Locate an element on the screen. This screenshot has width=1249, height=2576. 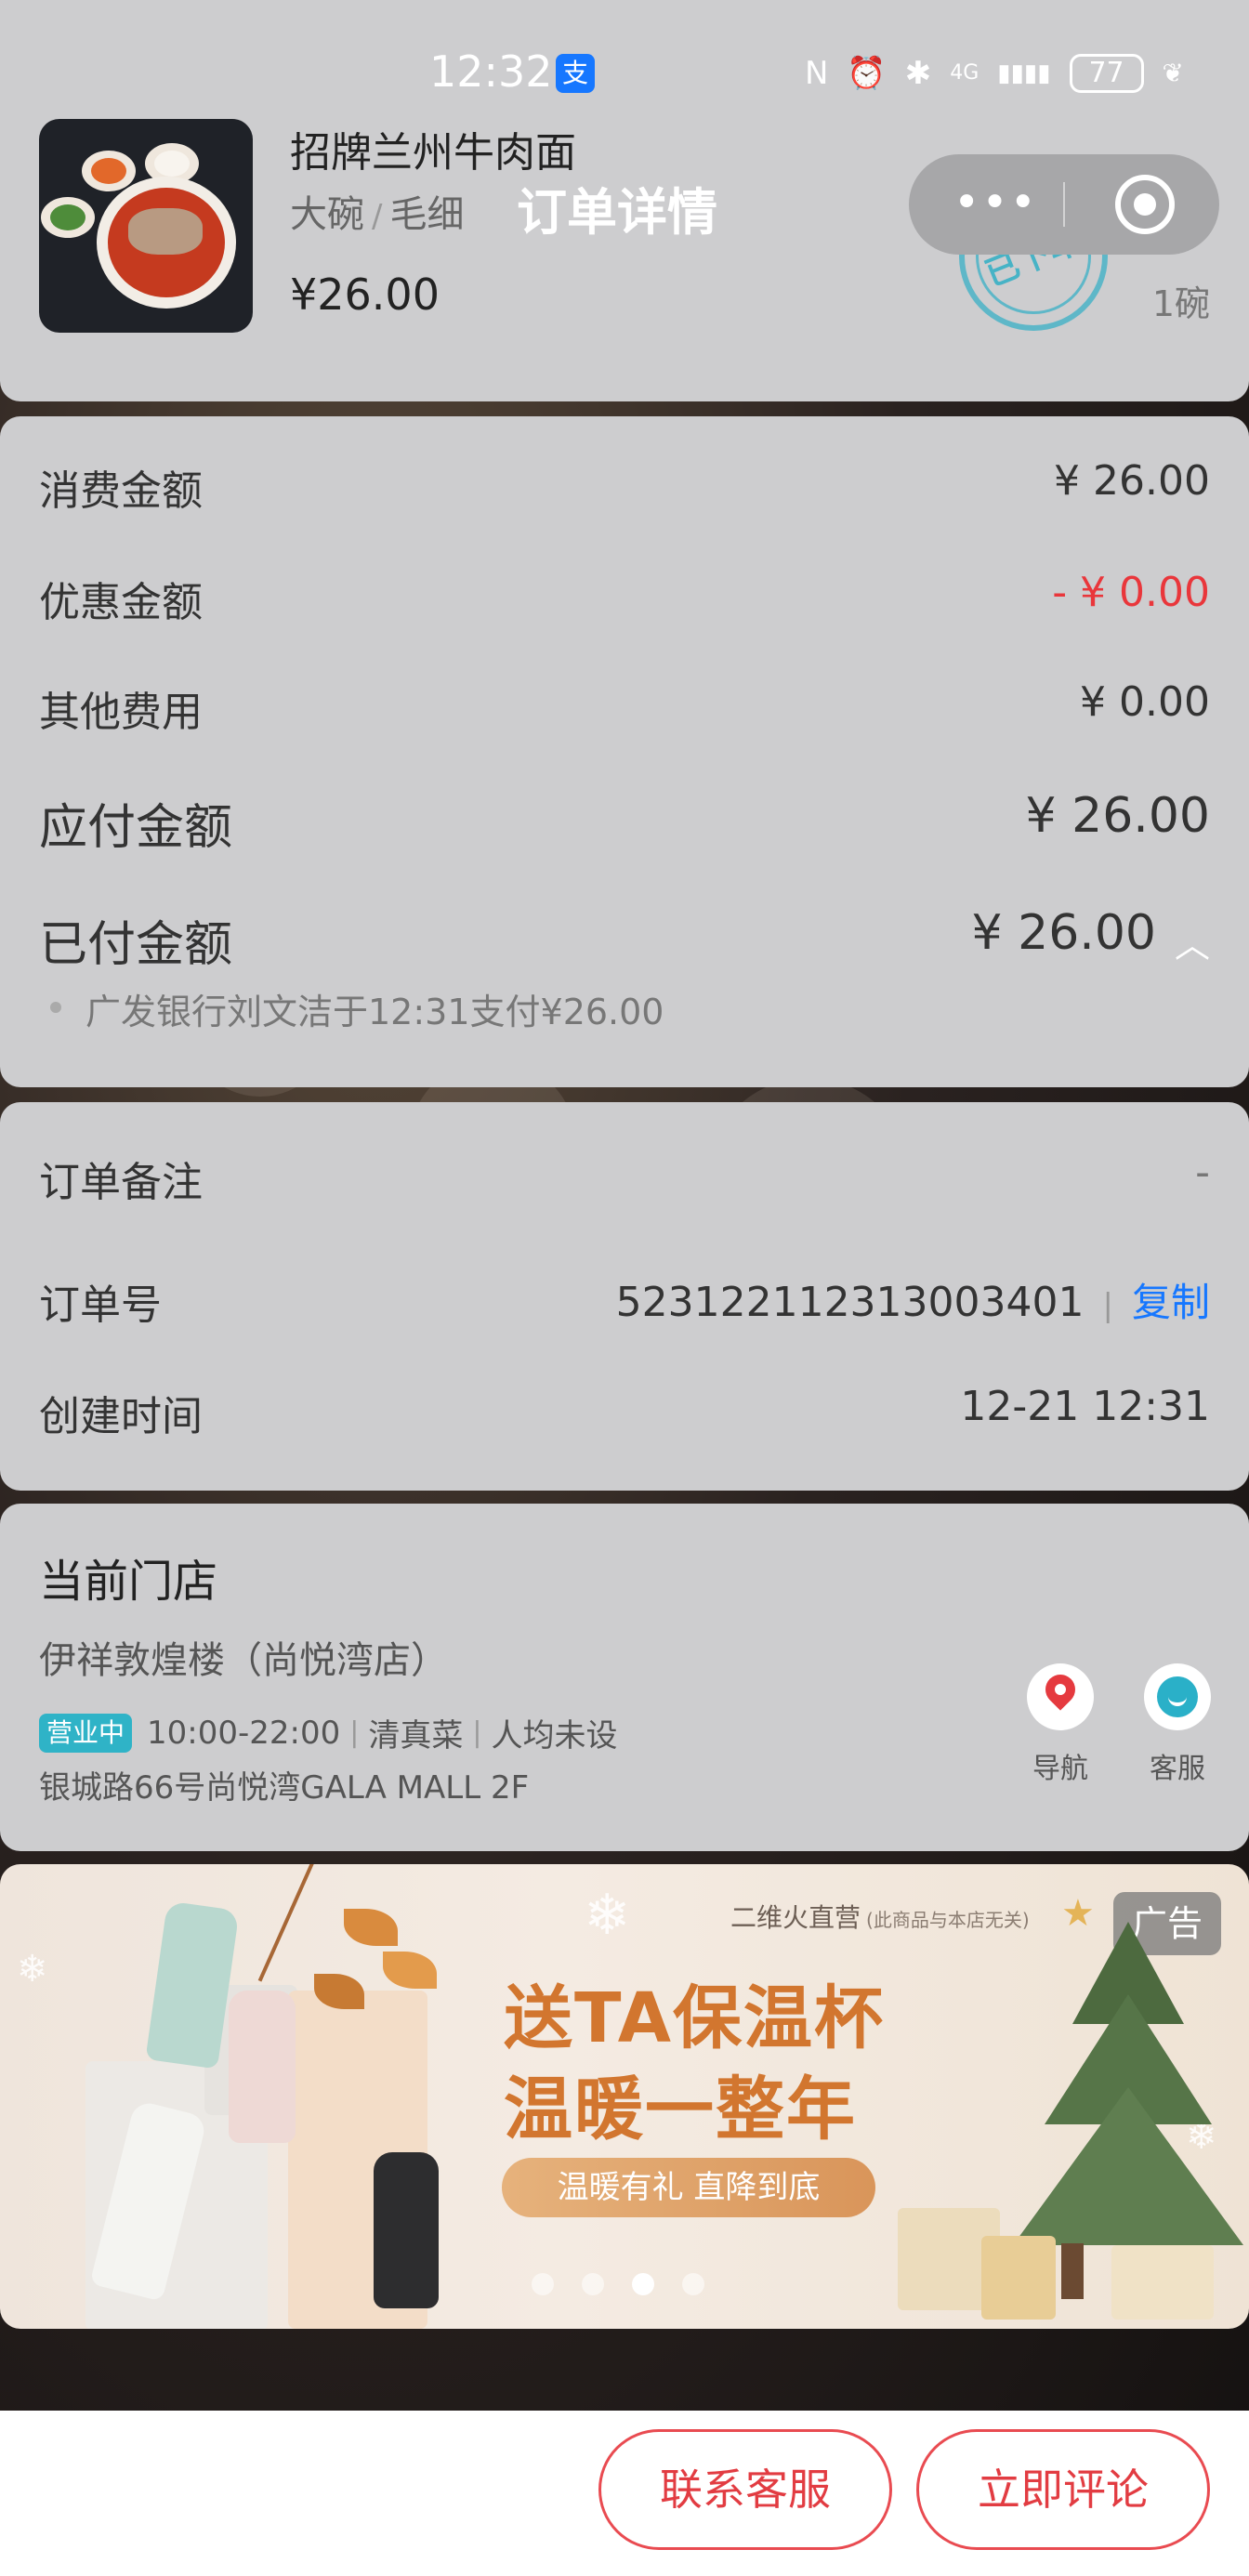
product-price: ¥26.00 is located at coordinates (365, 294).